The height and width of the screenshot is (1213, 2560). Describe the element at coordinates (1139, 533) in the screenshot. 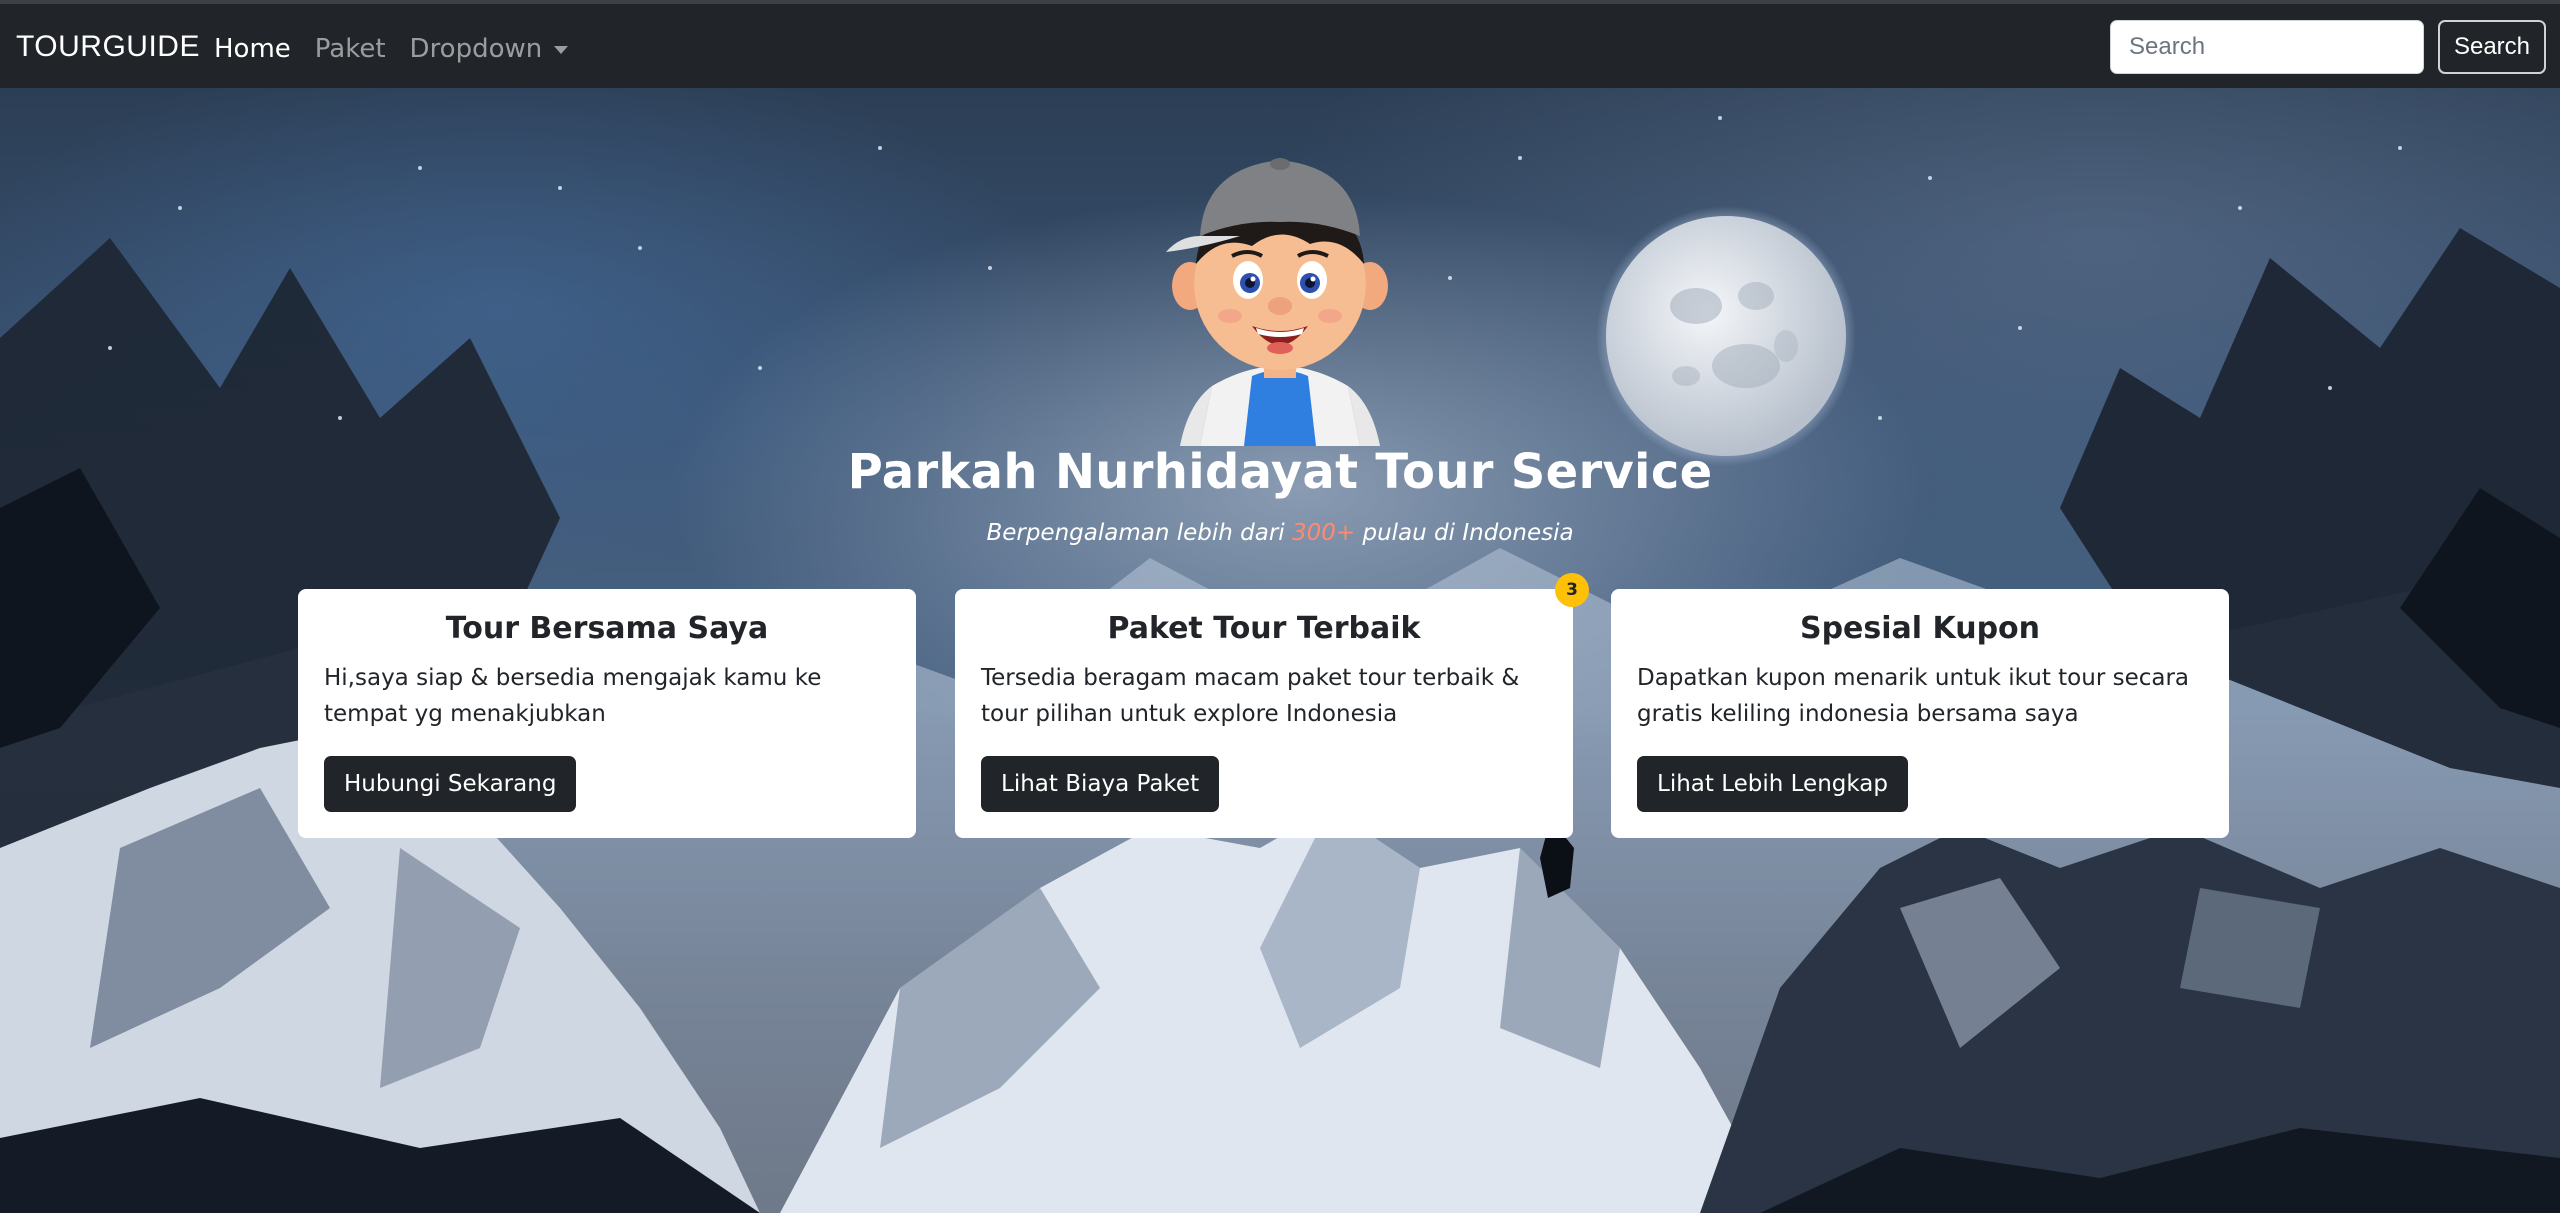

I see `subtitle-text-before: Berpengalaman lebih dari` at that location.